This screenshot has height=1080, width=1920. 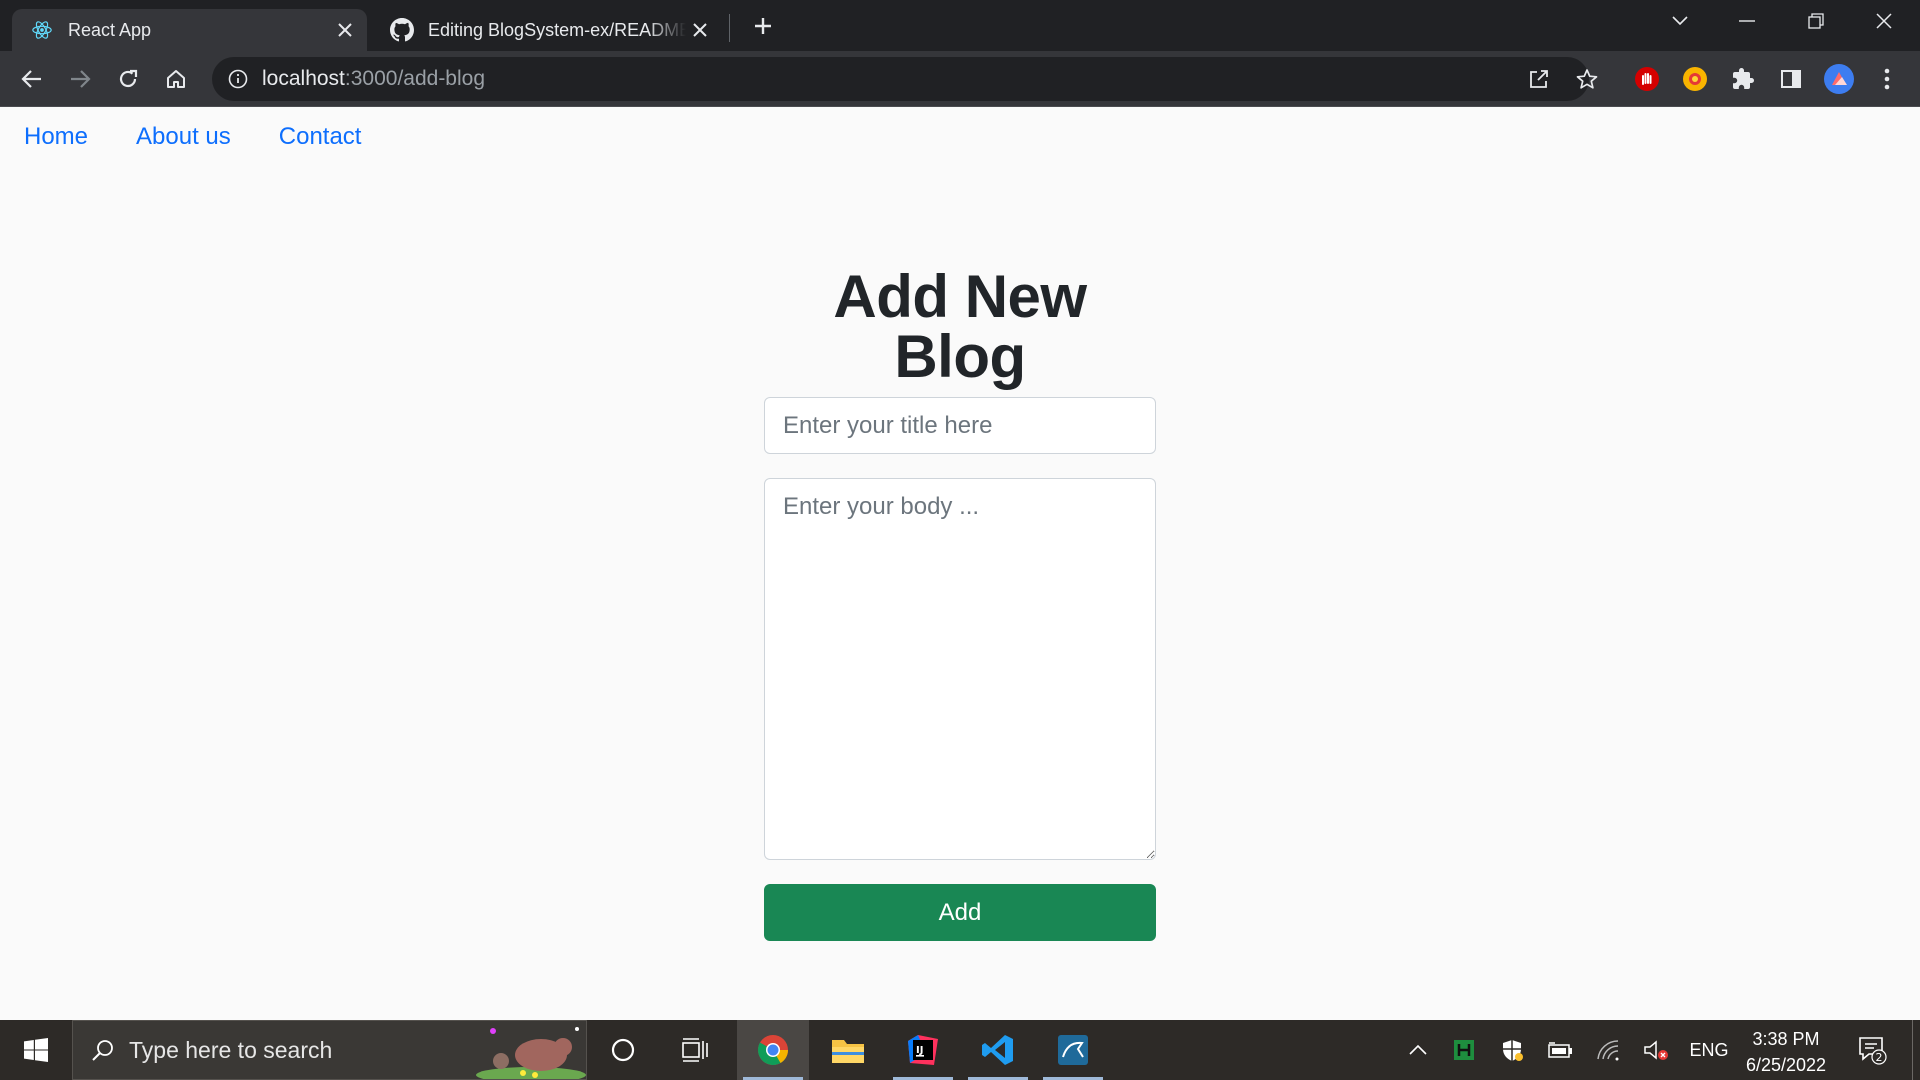 I want to click on minimize-icon, so click(x=1747, y=21).